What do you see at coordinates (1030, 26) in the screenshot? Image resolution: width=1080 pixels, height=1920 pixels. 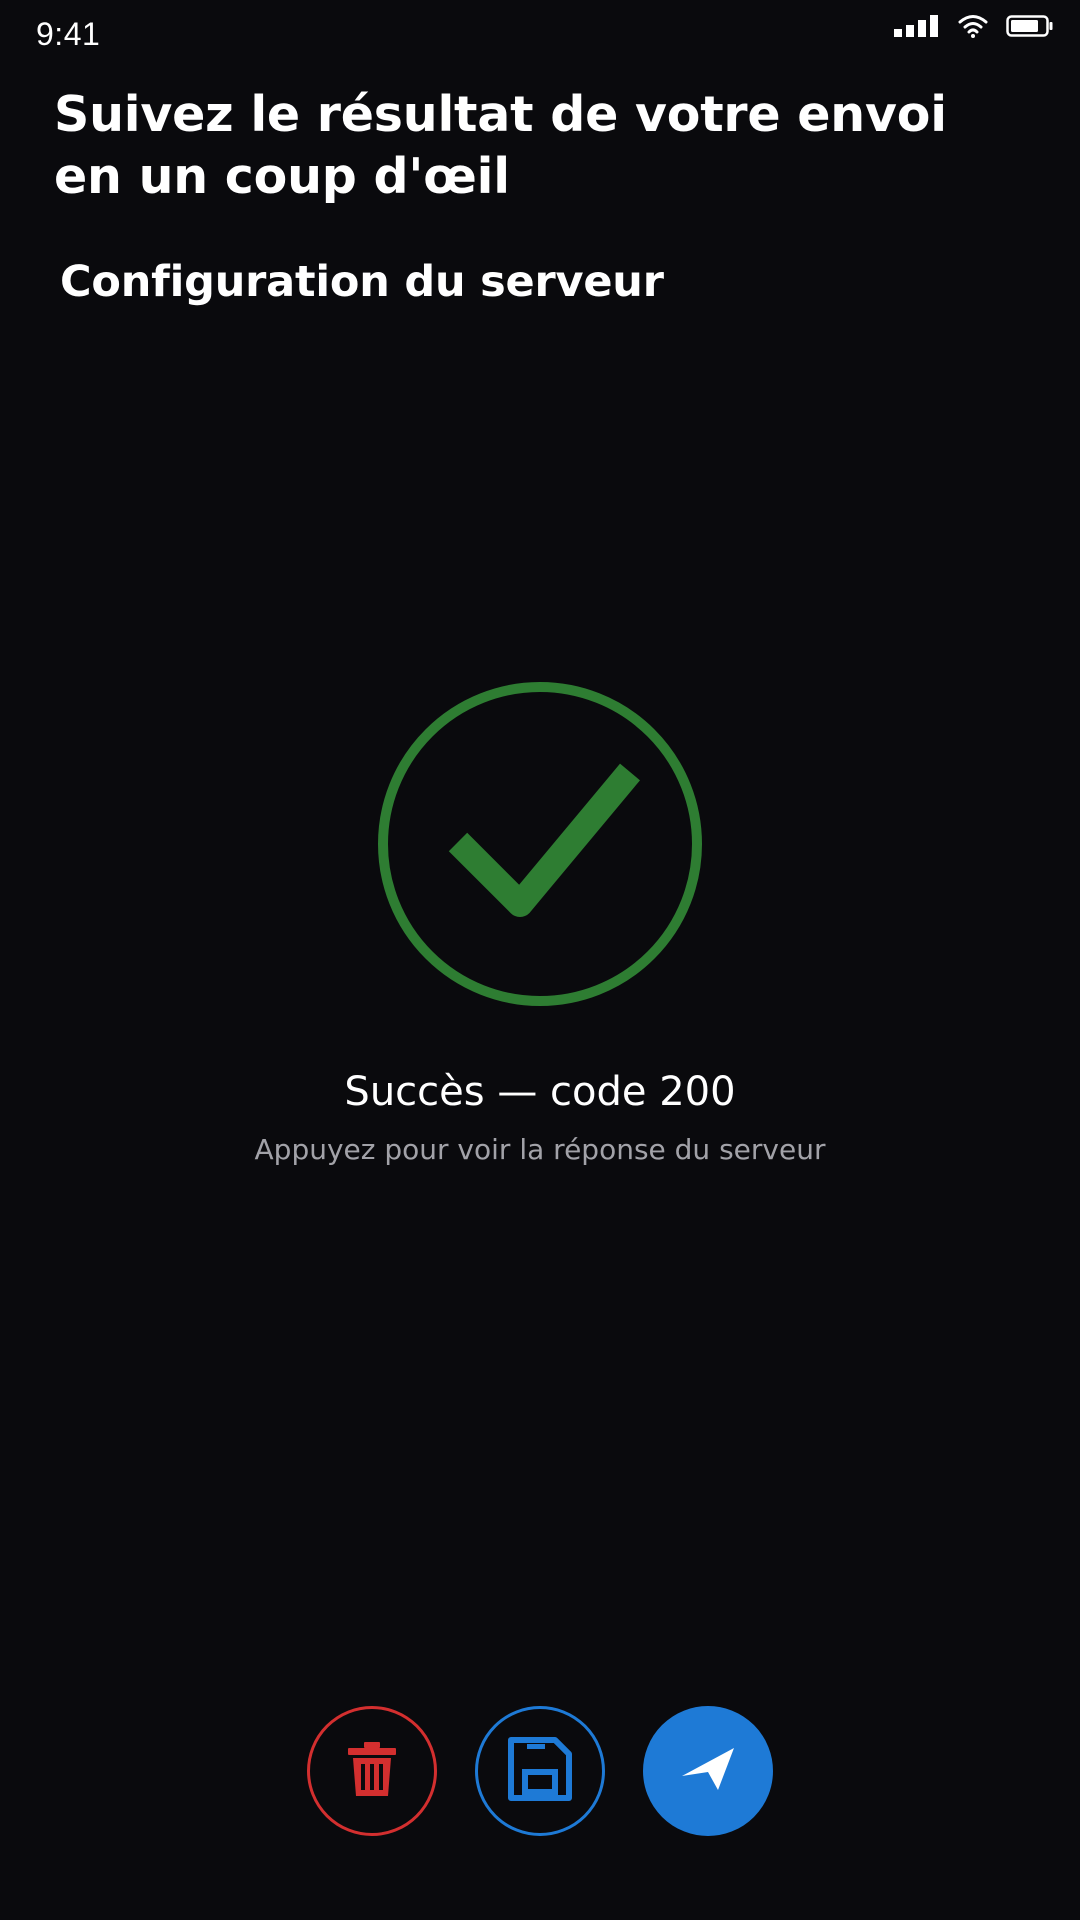 I see `battery-icon` at bounding box center [1030, 26].